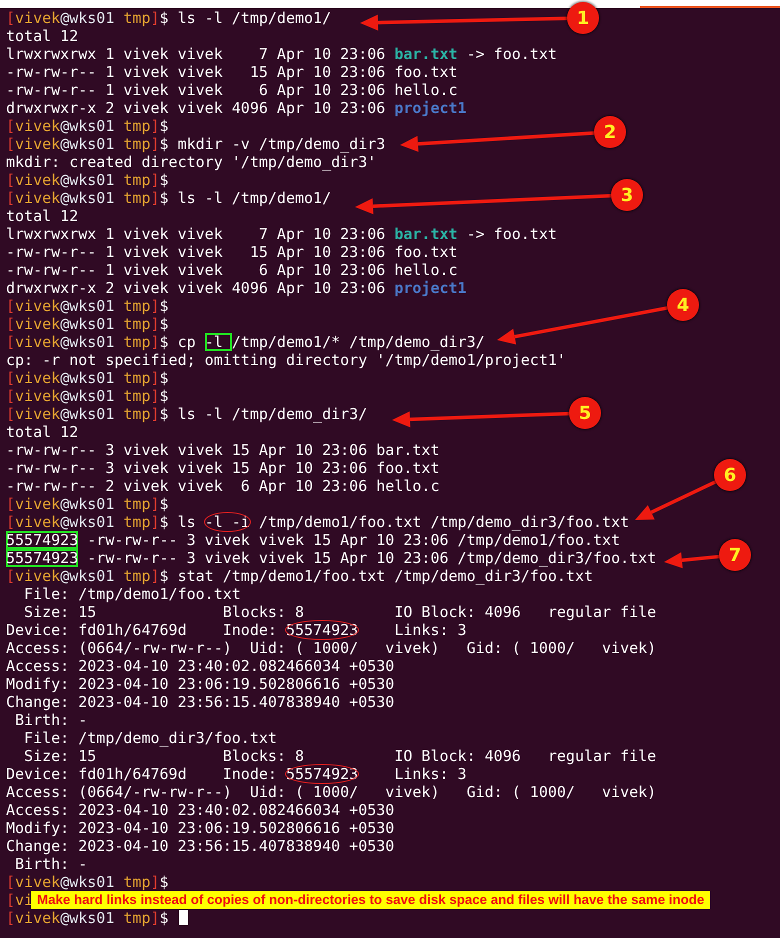  What do you see at coordinates (358, 342) in the screenshot?
I see `command-text: /tmp/demo1/* /tmp/demo_dir3/` at bounding box center [358, 342].